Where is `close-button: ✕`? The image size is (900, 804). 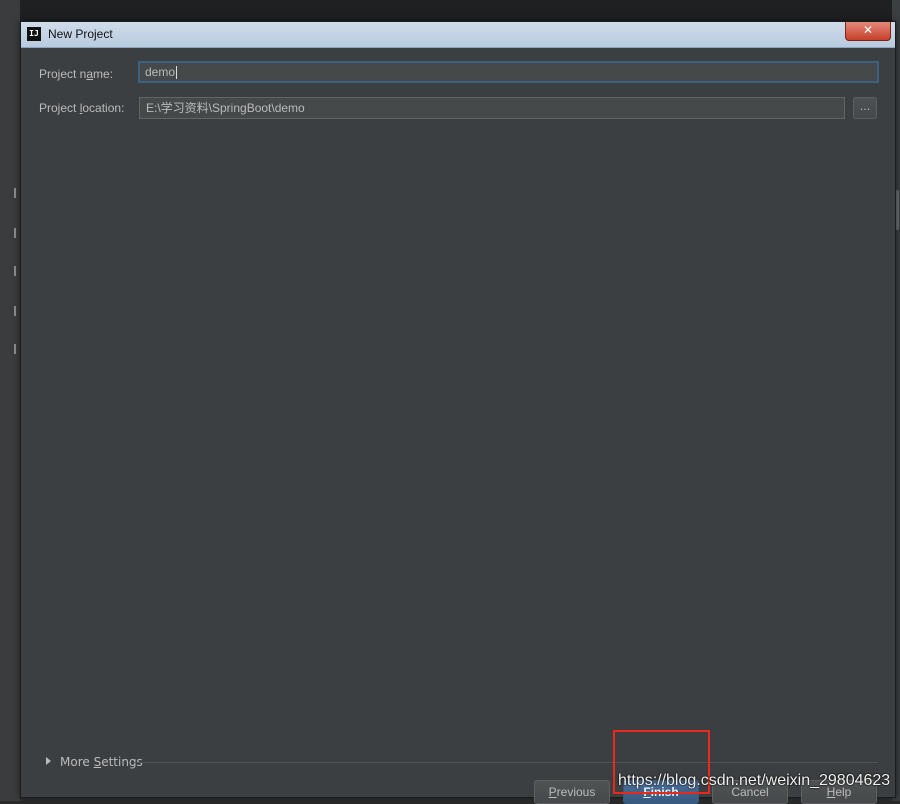 close-button: ✕ is located at coordinates (868, 31).